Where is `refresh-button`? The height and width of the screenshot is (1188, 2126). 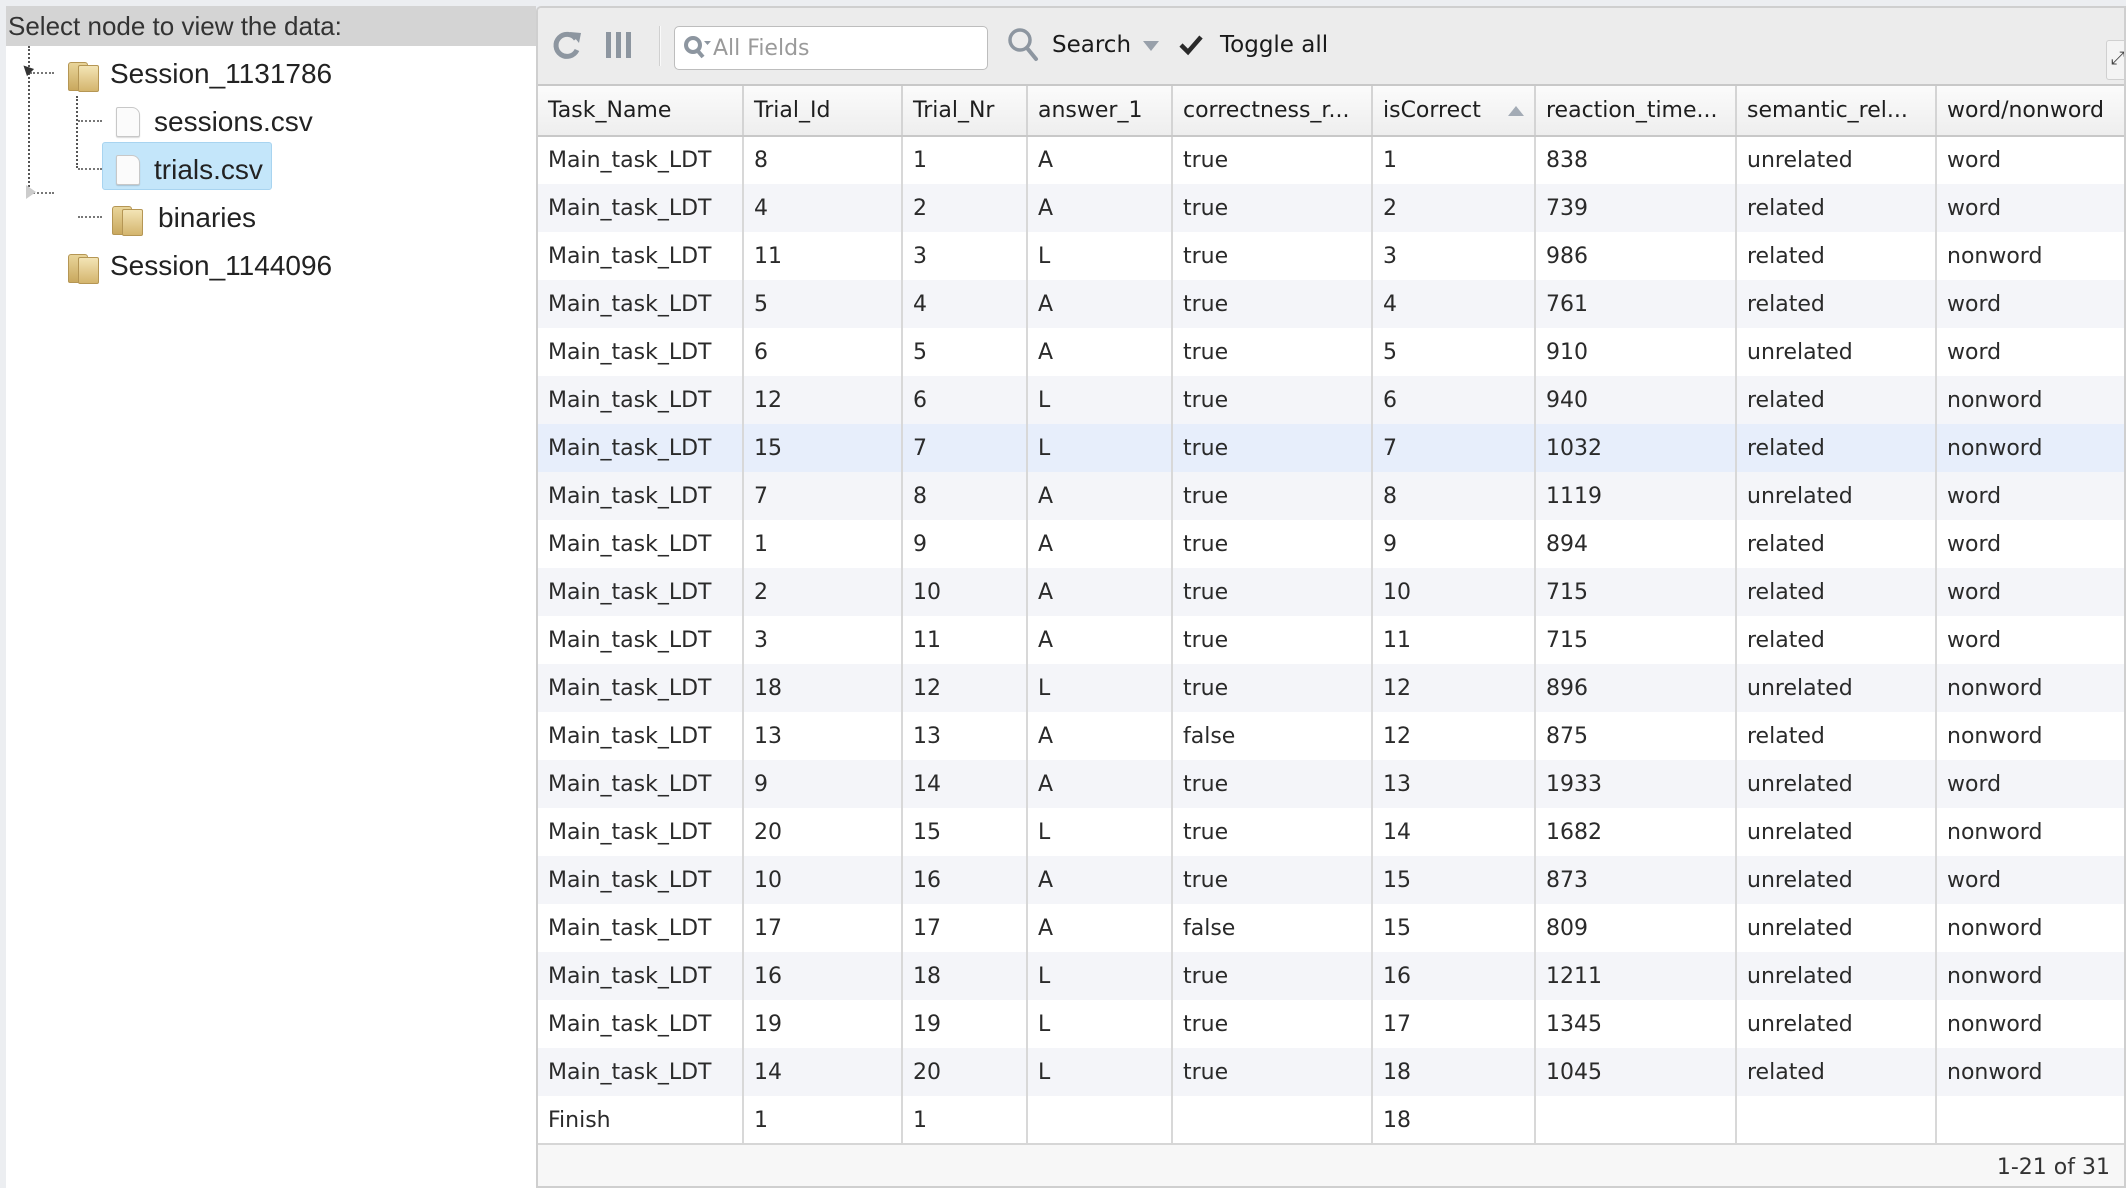 refresh-button is located at coordinates (567, 45).